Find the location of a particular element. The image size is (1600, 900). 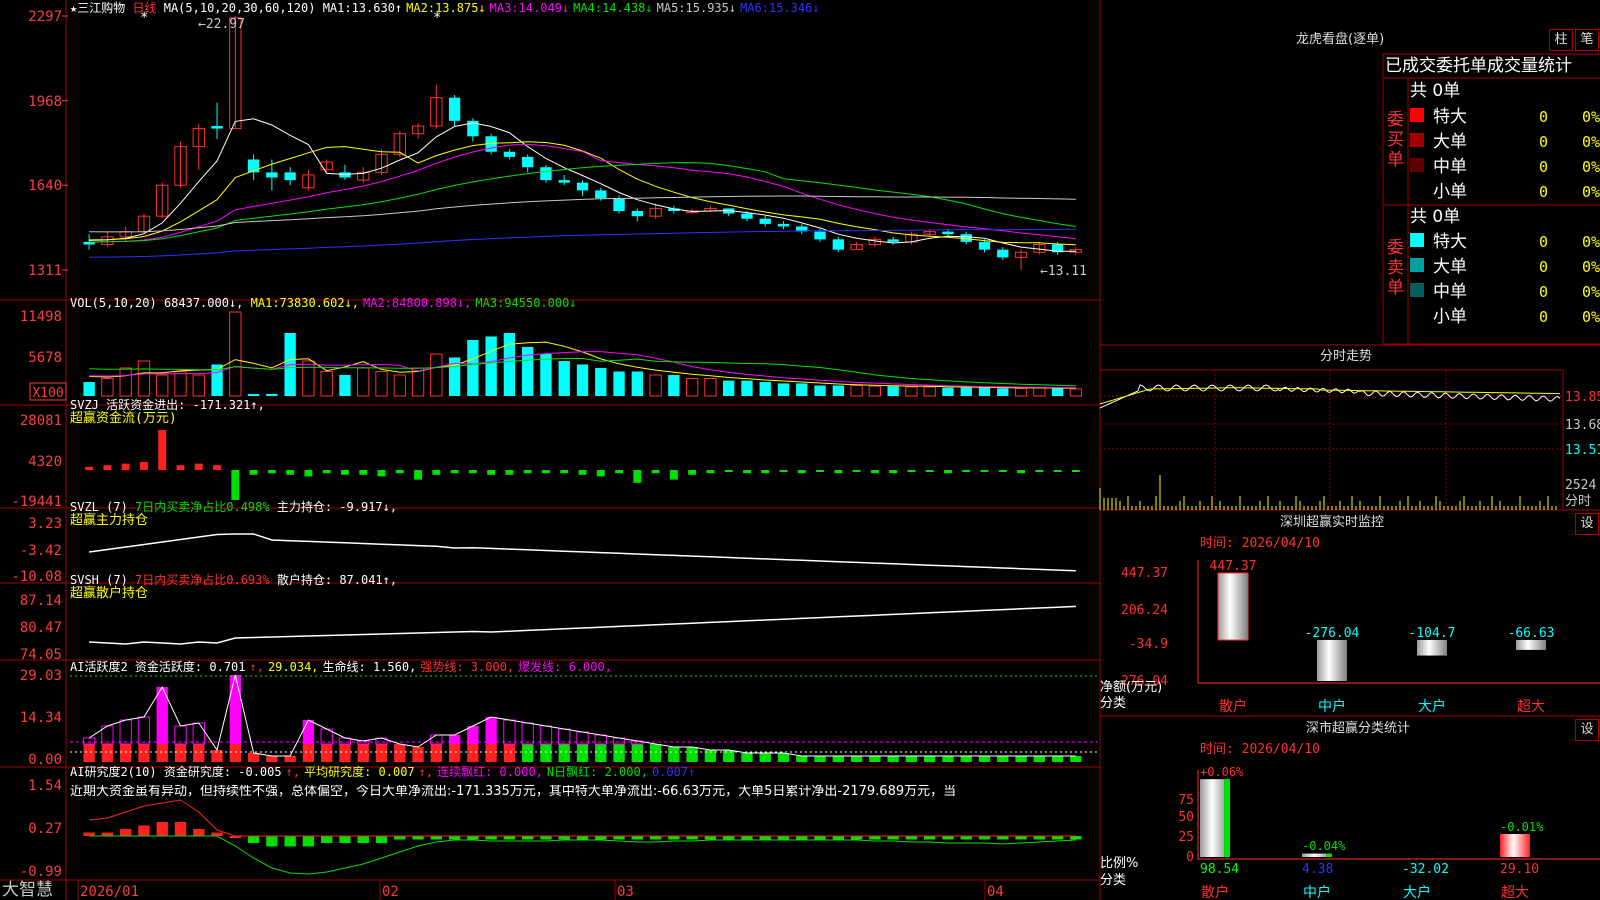

buy-orders-label: 委买单 is located at coordinates (1395, 140).